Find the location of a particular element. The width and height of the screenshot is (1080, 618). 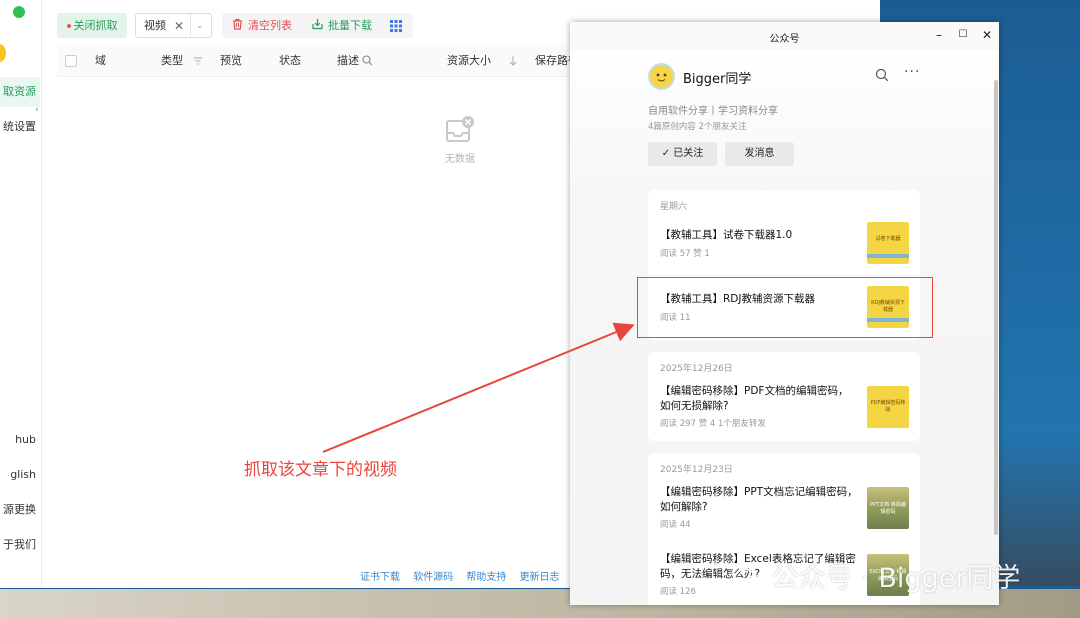

action-button-group: 清空列表 批量下载 is located at coordinates (317, 25).